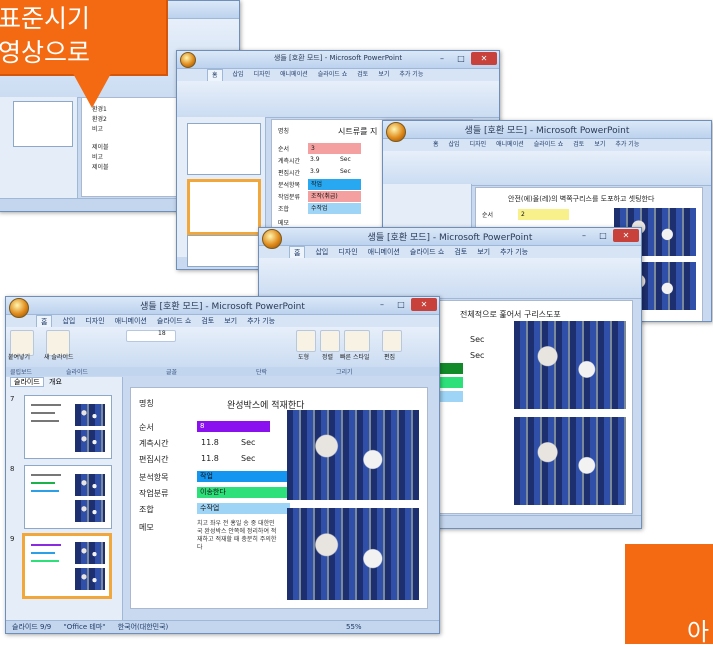  What do you see at coordinates (358, 131) in the screenshot?
I see `slide-title: 시트류를 지` at bounding box center [358, 131].